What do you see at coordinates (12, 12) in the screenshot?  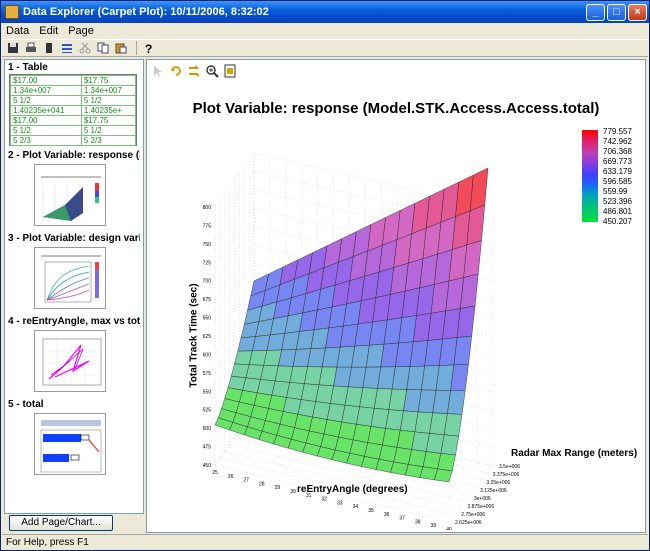 I see `app-icon` at bounding box center [12, 12].